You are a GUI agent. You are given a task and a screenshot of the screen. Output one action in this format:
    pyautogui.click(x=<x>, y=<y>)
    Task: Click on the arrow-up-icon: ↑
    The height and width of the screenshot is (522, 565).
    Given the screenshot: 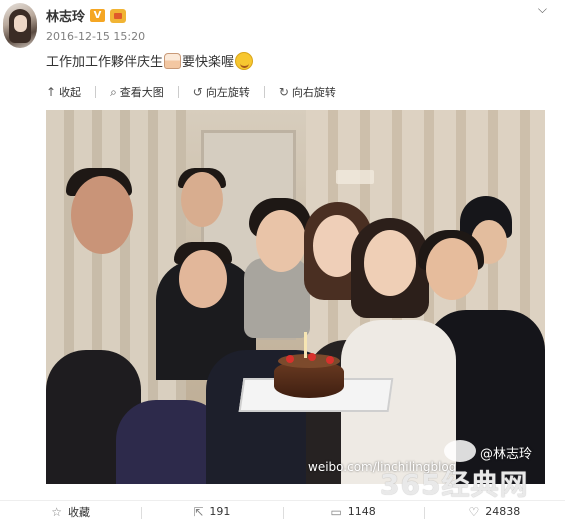 What is the action you would take?
    pyautogui.click(x=51, y=92)
    